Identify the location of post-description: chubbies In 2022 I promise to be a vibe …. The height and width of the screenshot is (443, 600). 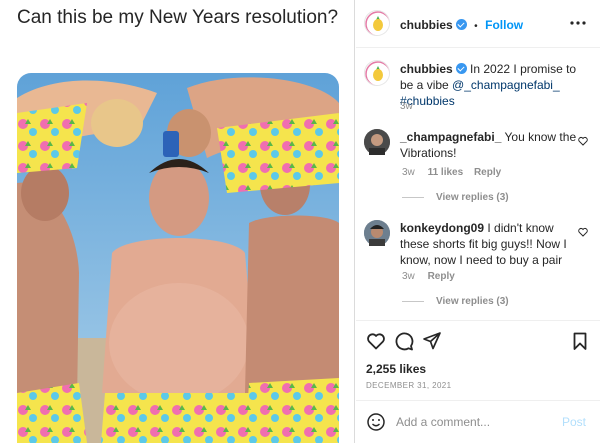
(478, 86).